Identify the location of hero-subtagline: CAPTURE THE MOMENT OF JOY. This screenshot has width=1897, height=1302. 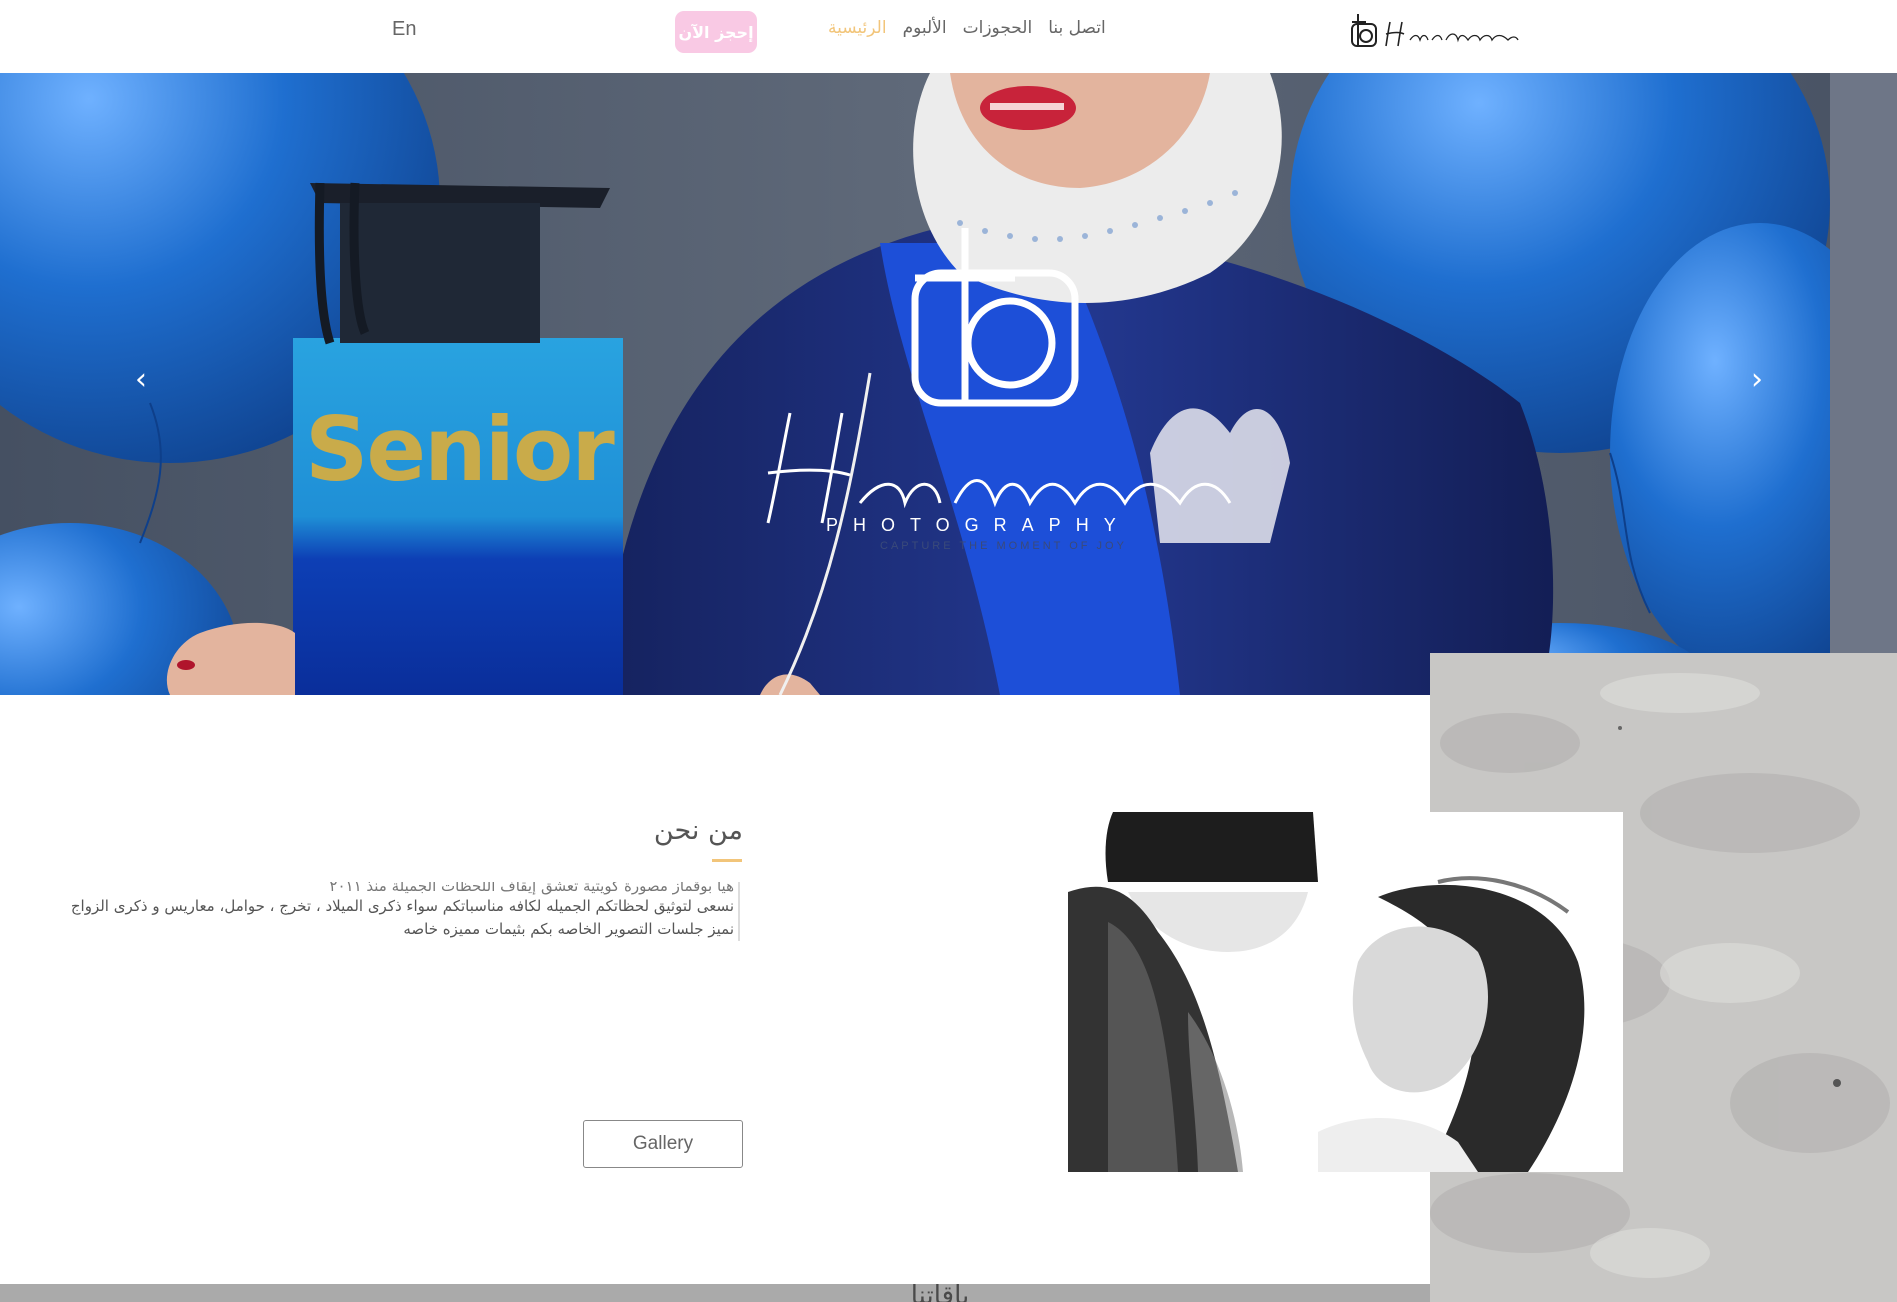
(1003, 546).